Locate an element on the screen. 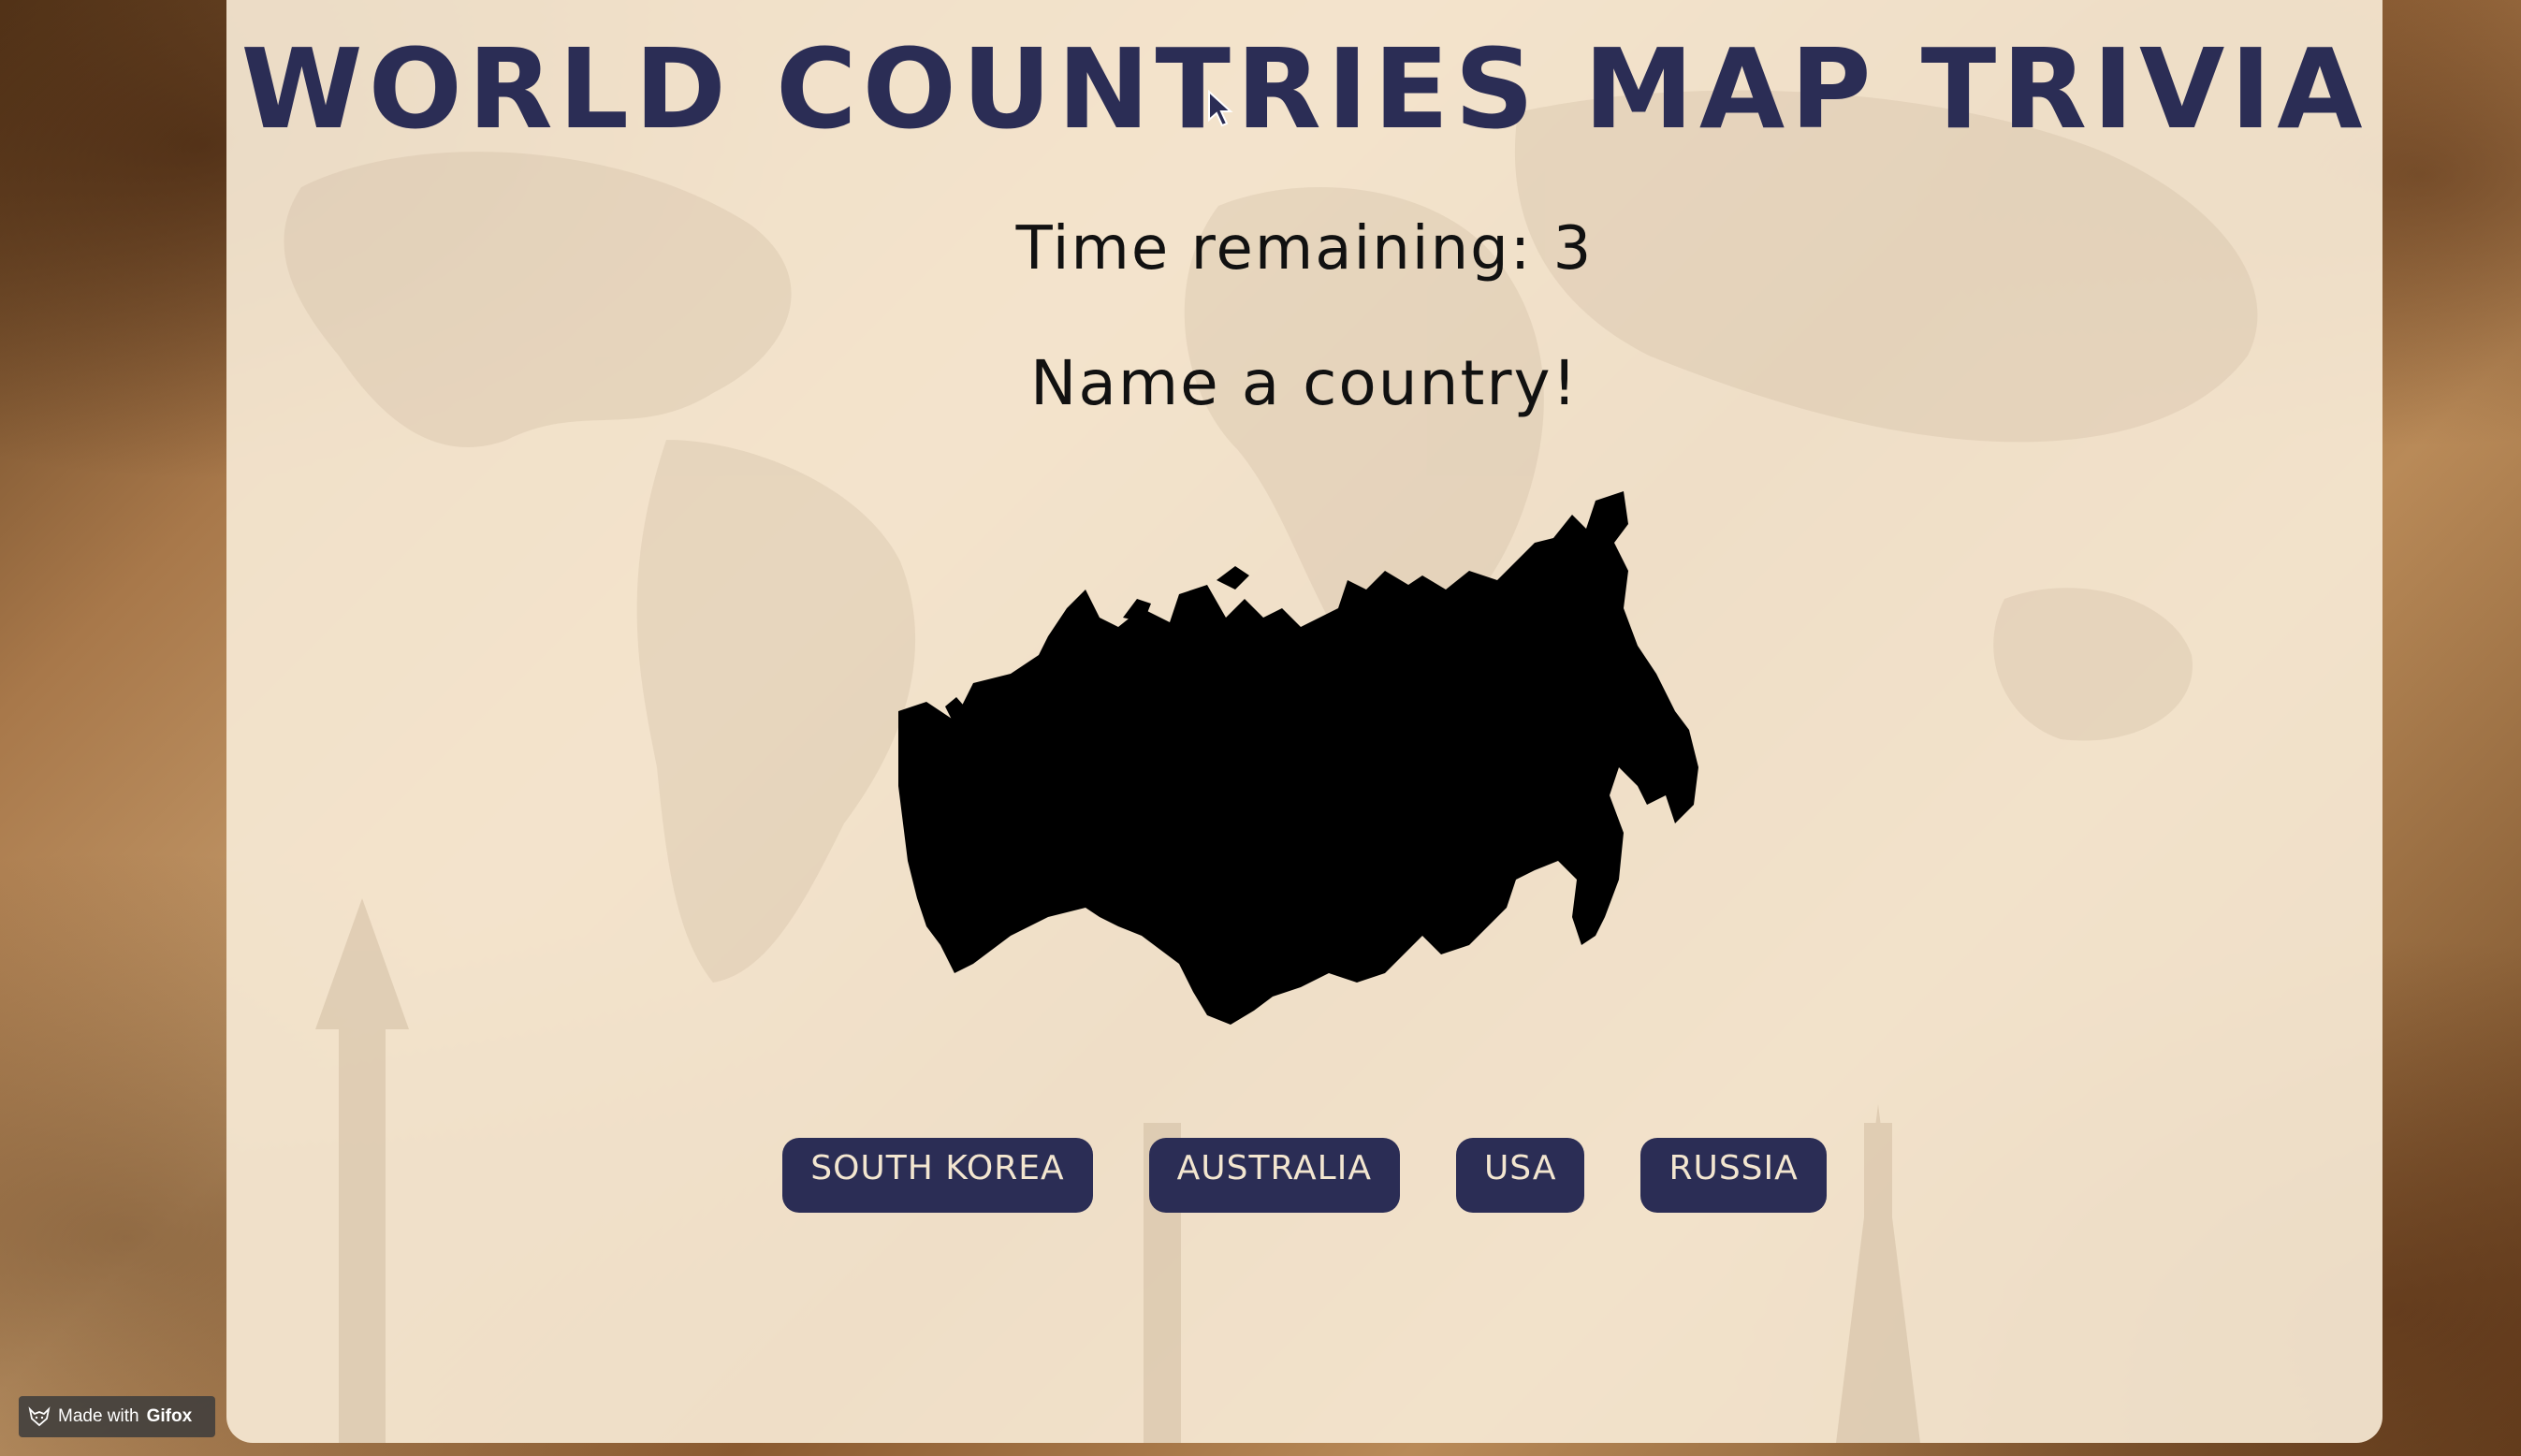 Image resolution: width=2521 pixels, height=1456 pixels. answer-button-south-korea: SOUTH KOREA is located at coordinates (937, 1175).